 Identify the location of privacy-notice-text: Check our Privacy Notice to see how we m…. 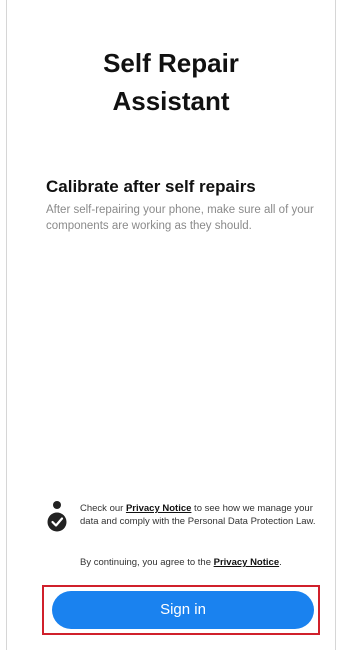
(203, 515).